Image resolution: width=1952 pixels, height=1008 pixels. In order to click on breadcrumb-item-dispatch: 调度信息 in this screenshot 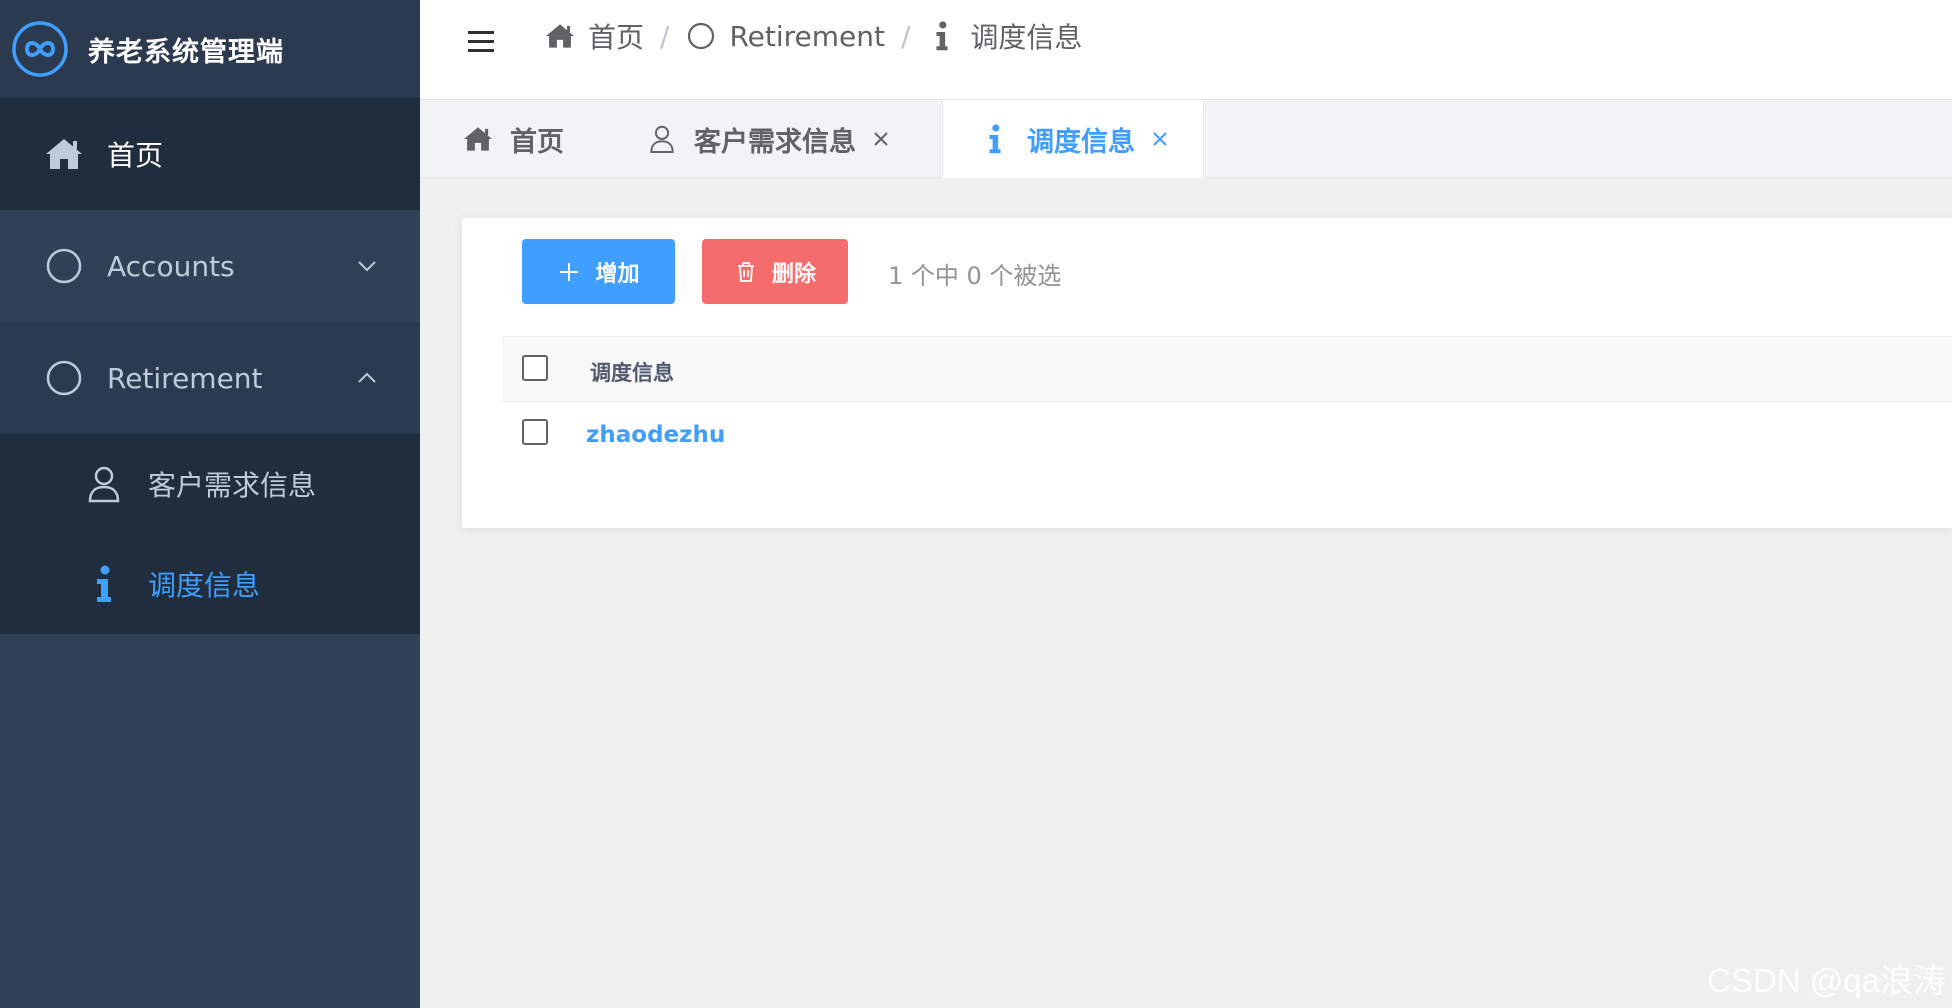, I will do `click(1004, 36)`.